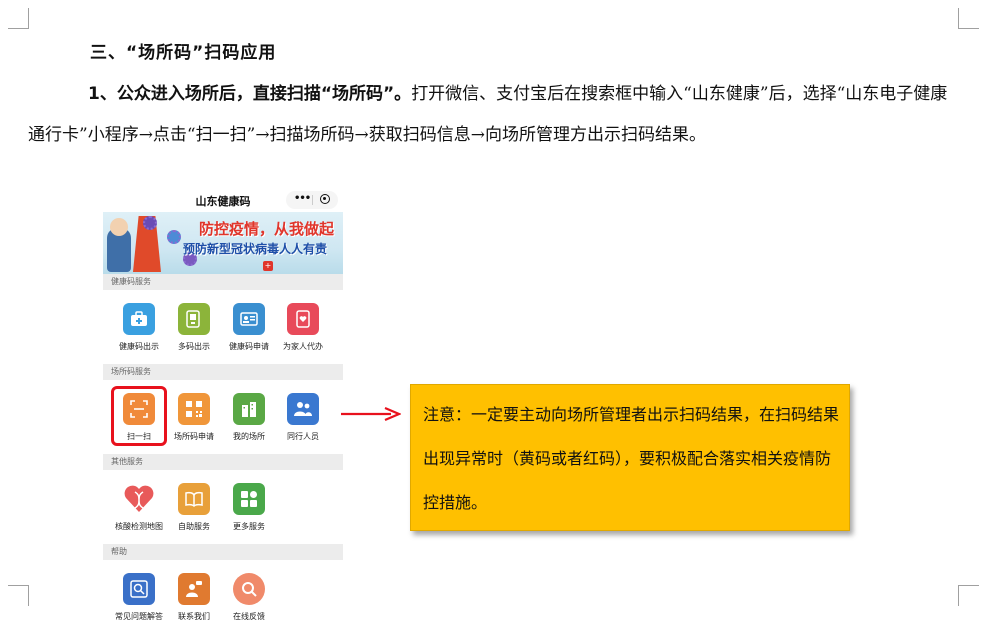  What do you see at coordinates (325, 199) in the screenshot?
I see `close-target-icon` at bounding box center [325, 199].